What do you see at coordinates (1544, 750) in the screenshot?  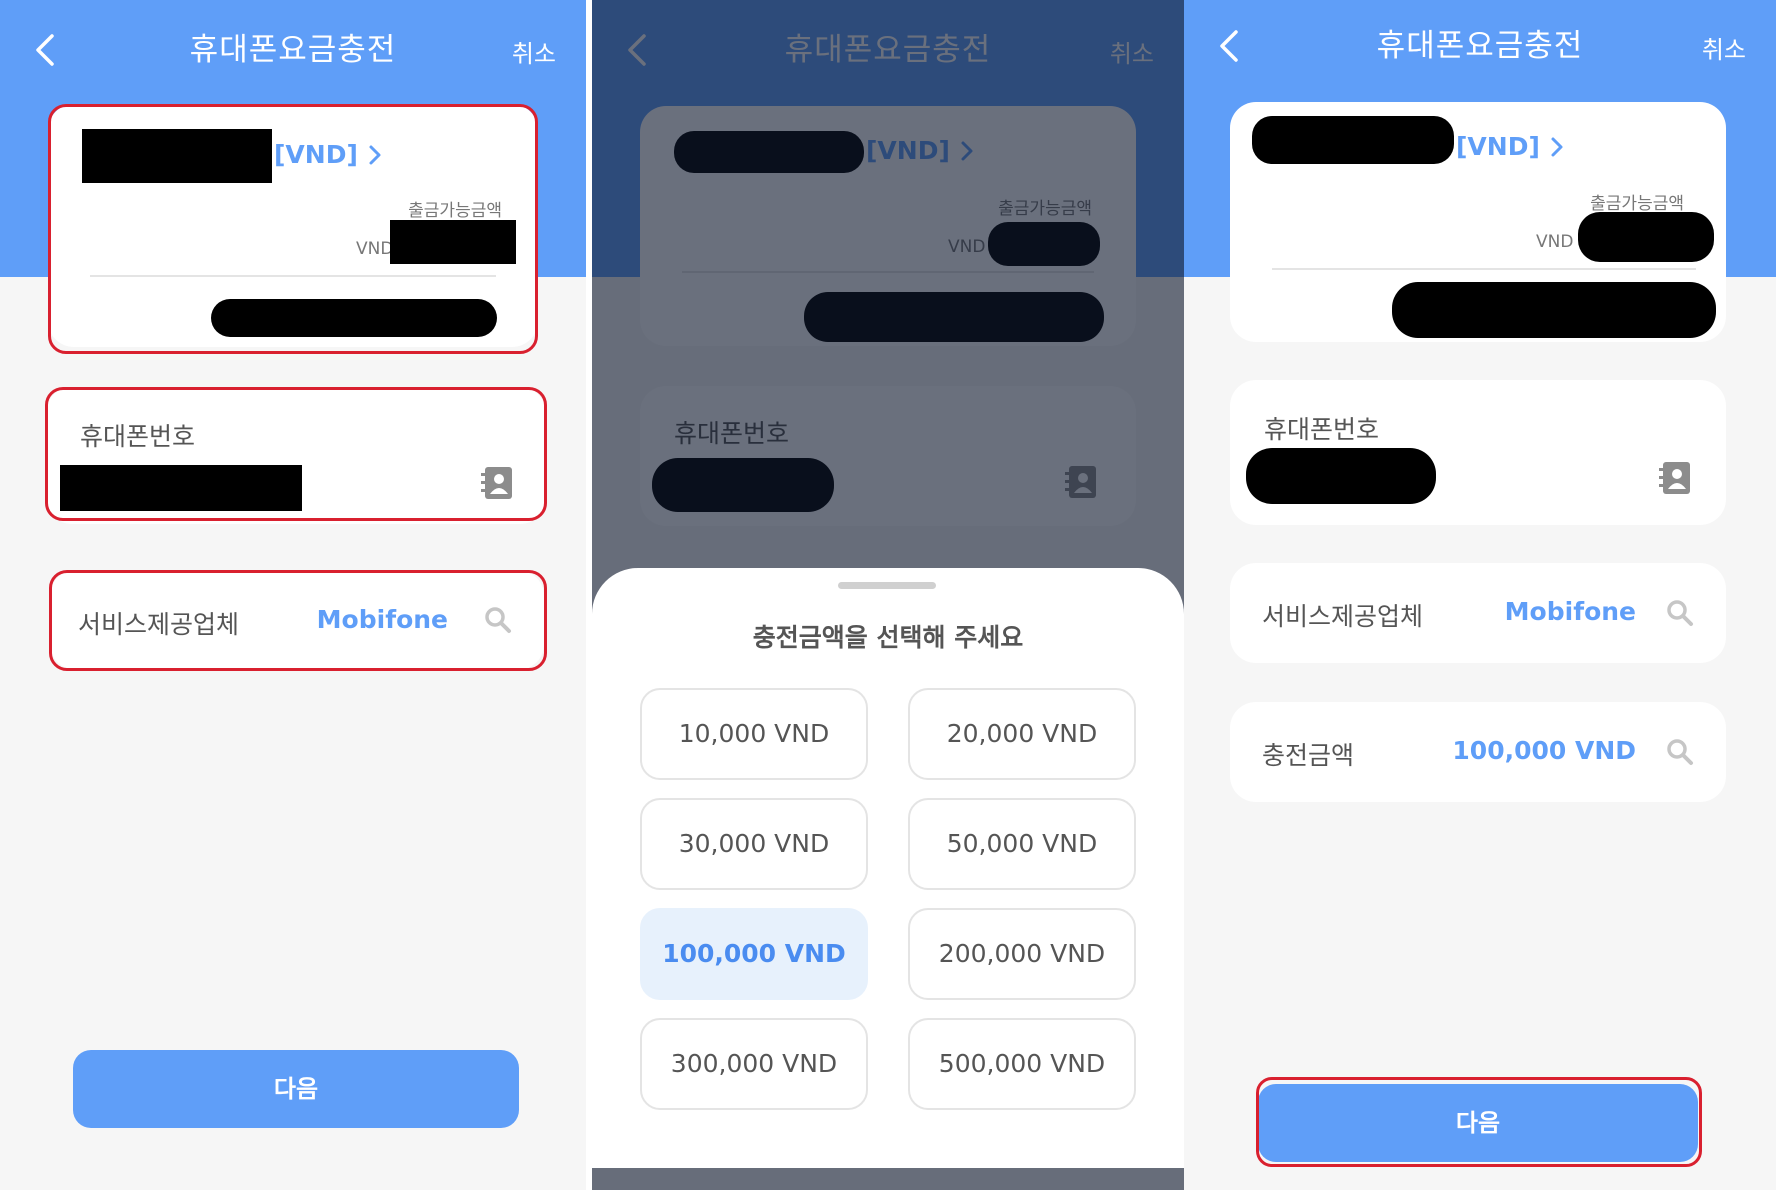 I see `charge-amount-value: 100,000 VND` at bounding box center [1544, 750].